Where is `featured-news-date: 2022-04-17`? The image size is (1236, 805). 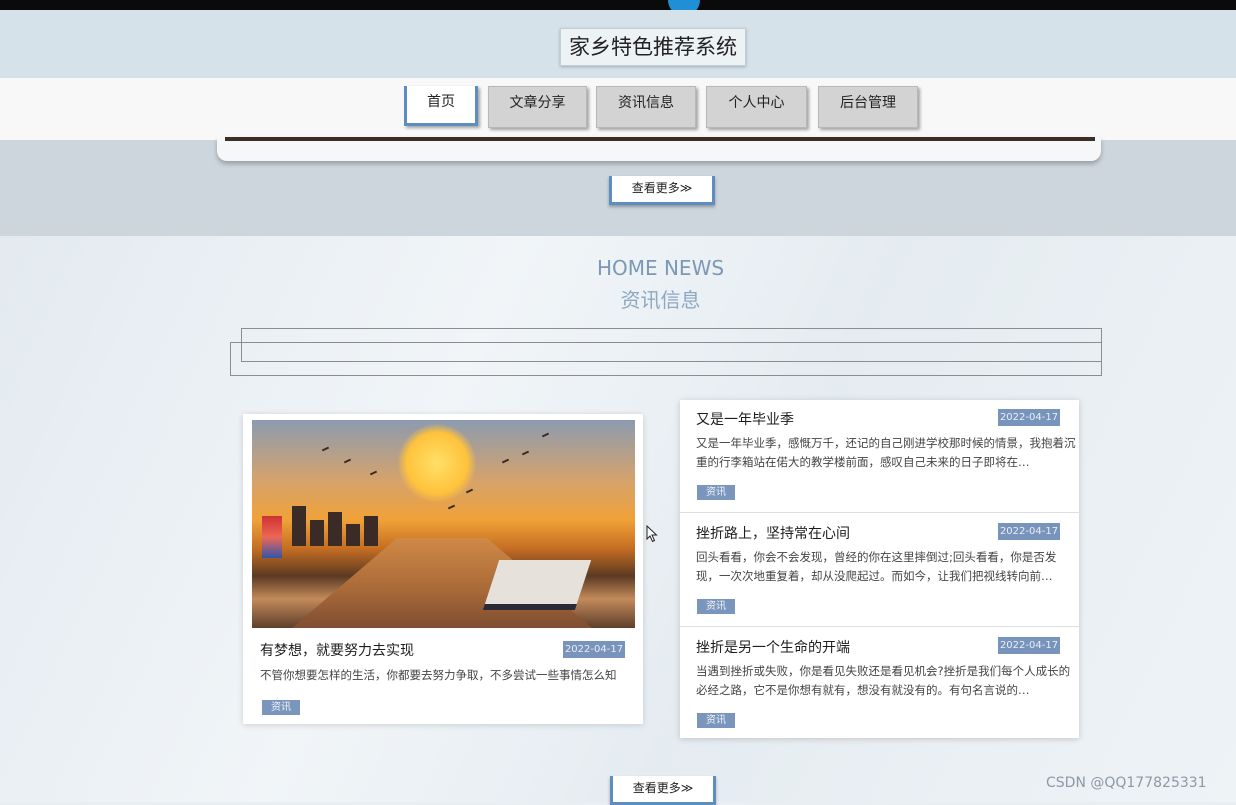
featured-news-date: 2022-04-17 is located at coordinates (594, 649).